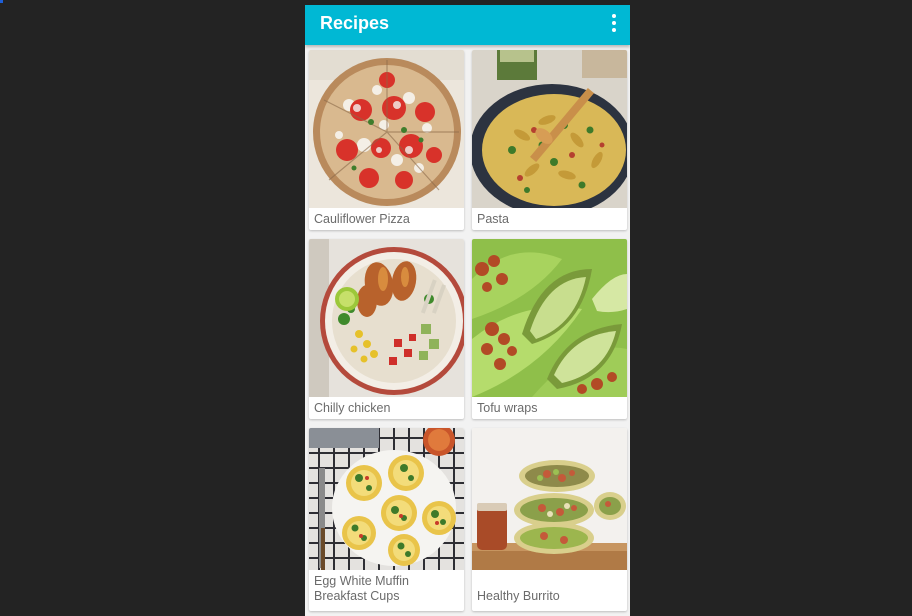  I want to click on recipe-card-chilly-chicken: Chilly chicken, so click(386, 329).